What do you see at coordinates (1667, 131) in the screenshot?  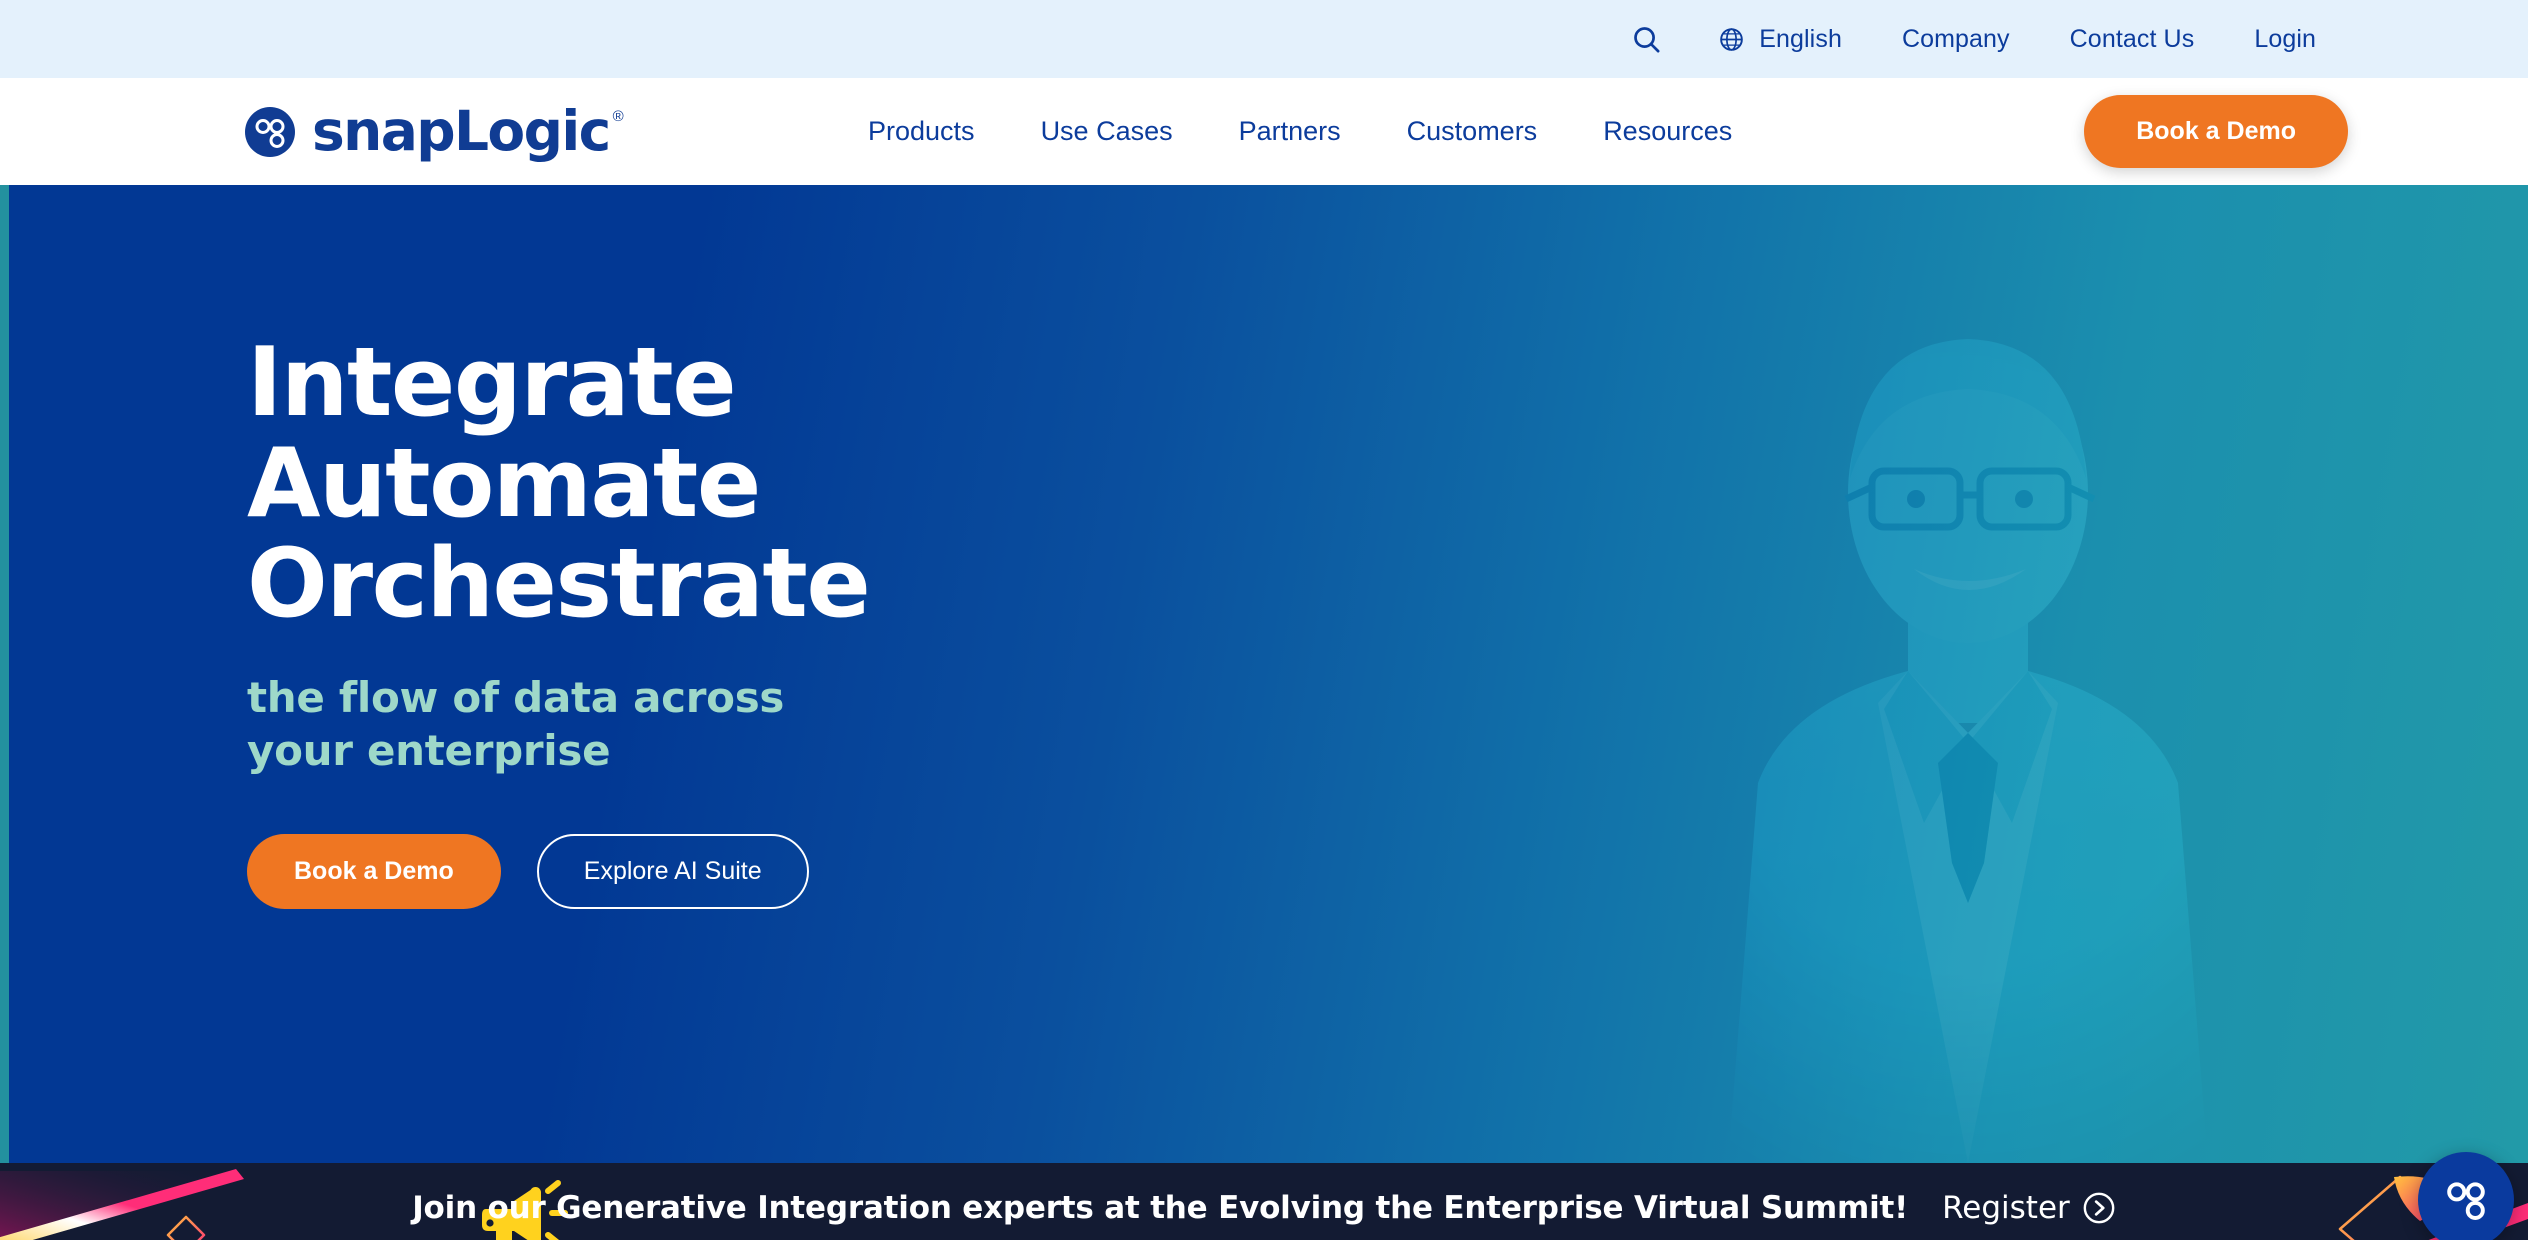 I see `nav-item-resources: Resources` at bounding box center [1667, 131].